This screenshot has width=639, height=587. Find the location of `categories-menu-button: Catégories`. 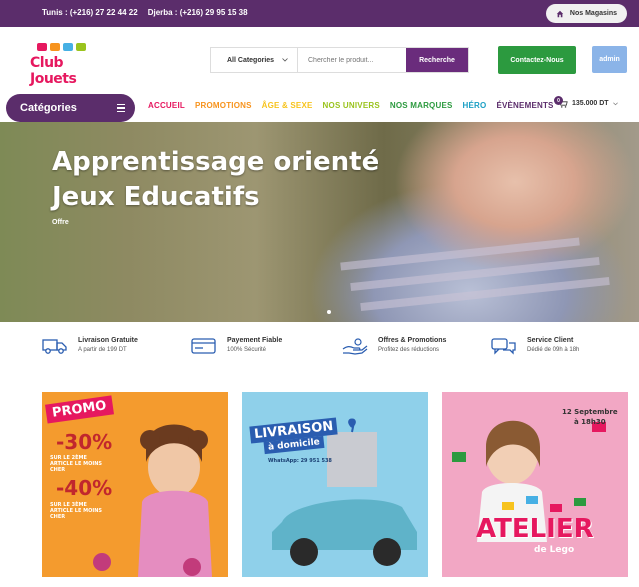

categories-menu-button: Catégories is located at coordinates (70, 108).